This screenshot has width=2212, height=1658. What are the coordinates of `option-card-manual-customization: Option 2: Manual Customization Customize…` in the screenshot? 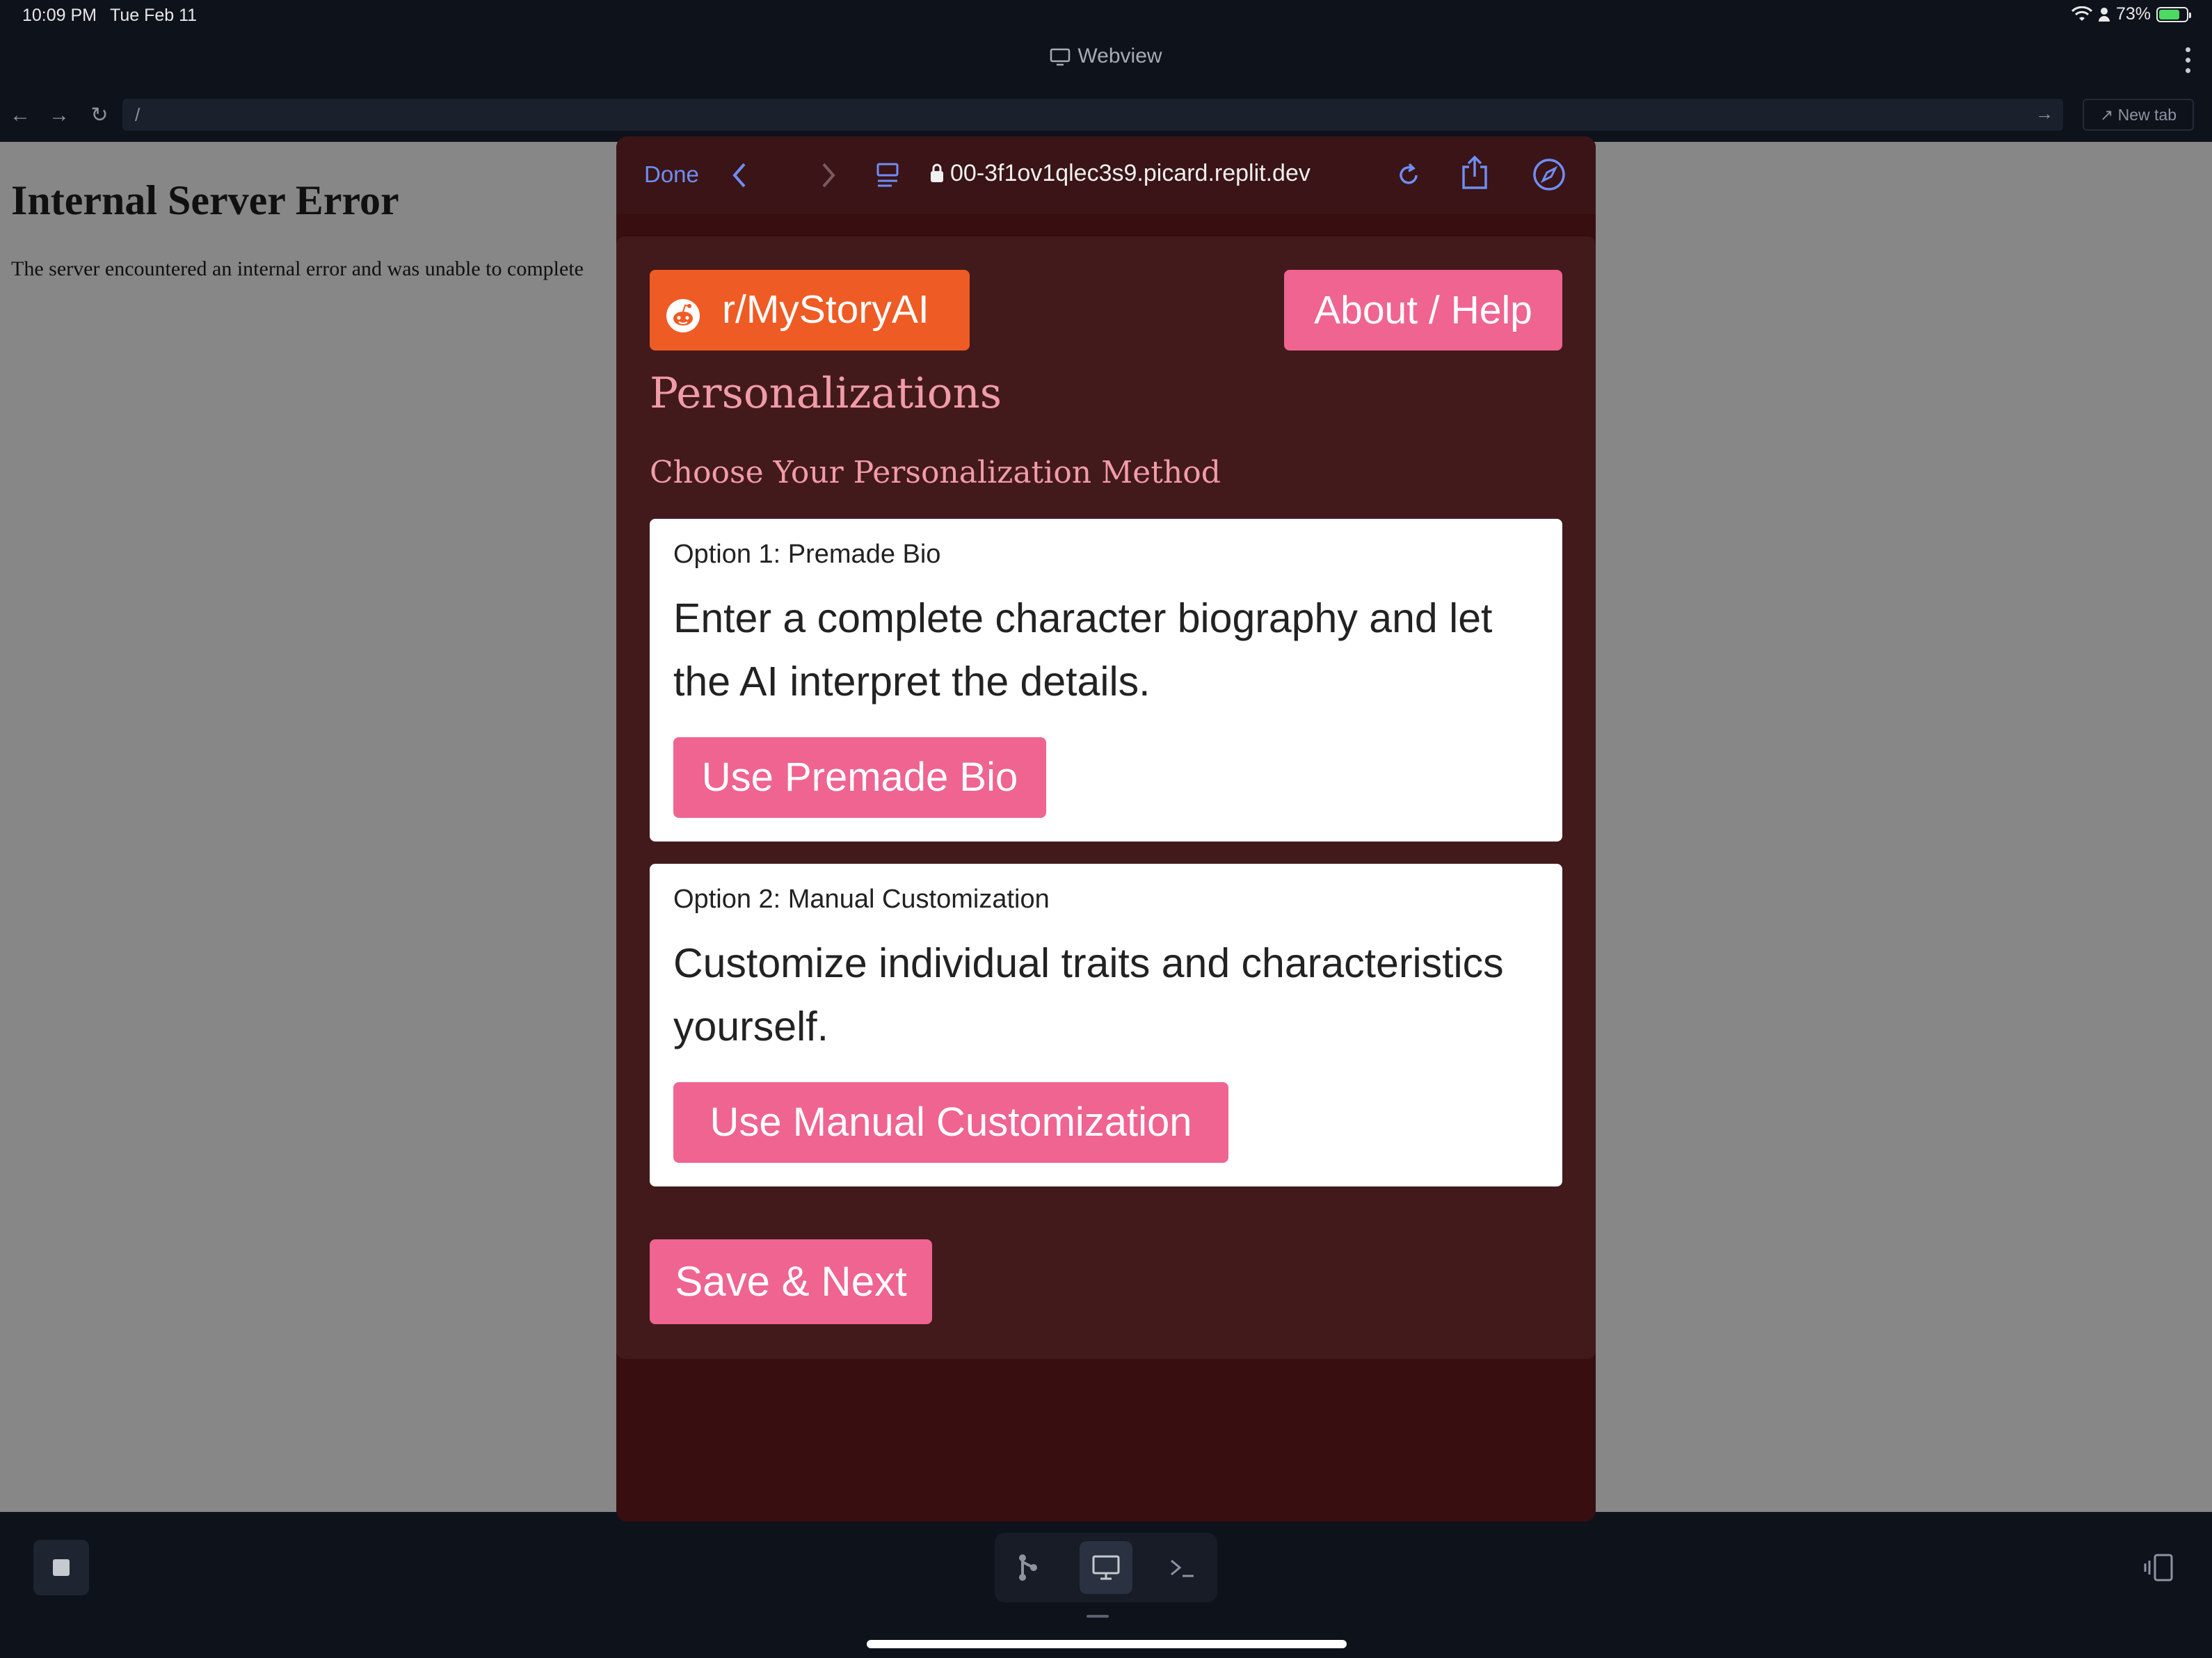 It's located at (1106, 1025).